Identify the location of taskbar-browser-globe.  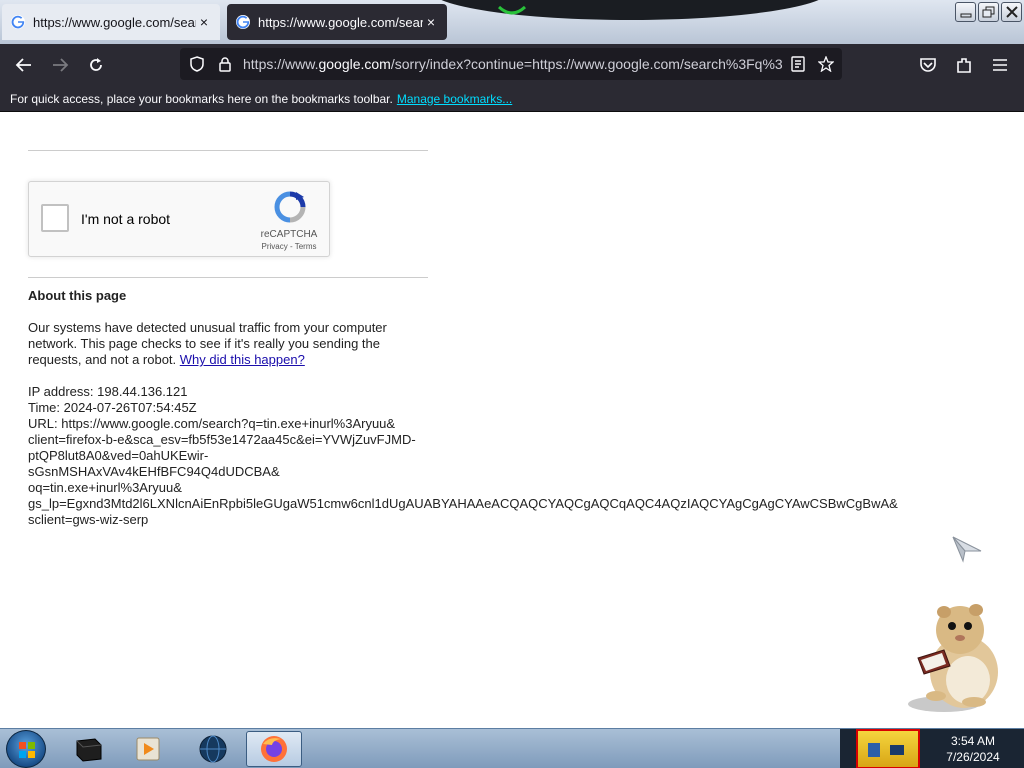
(213, 749).